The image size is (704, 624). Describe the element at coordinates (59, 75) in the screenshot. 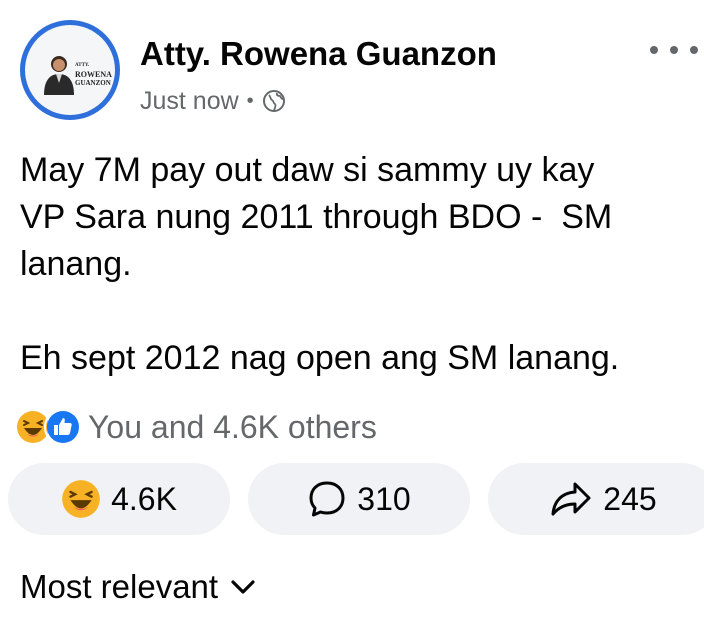

I see `person-photo` at that location.